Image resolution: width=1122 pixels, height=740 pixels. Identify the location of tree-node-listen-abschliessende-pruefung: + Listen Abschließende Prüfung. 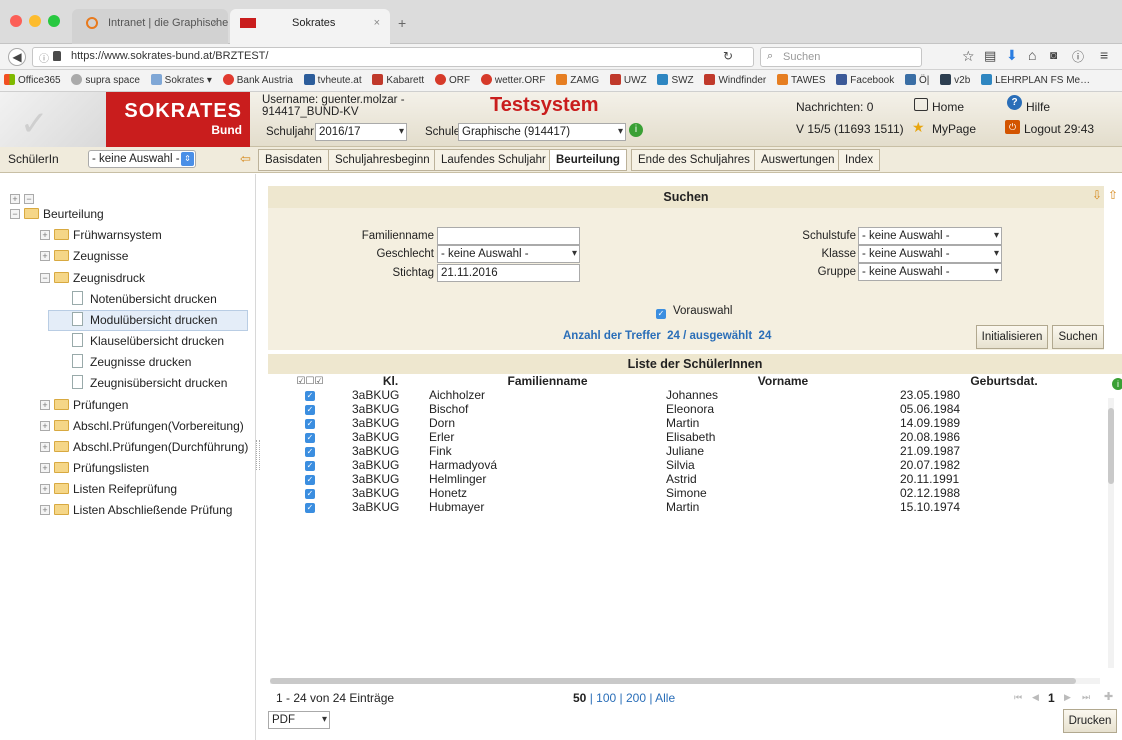
(136, 510).